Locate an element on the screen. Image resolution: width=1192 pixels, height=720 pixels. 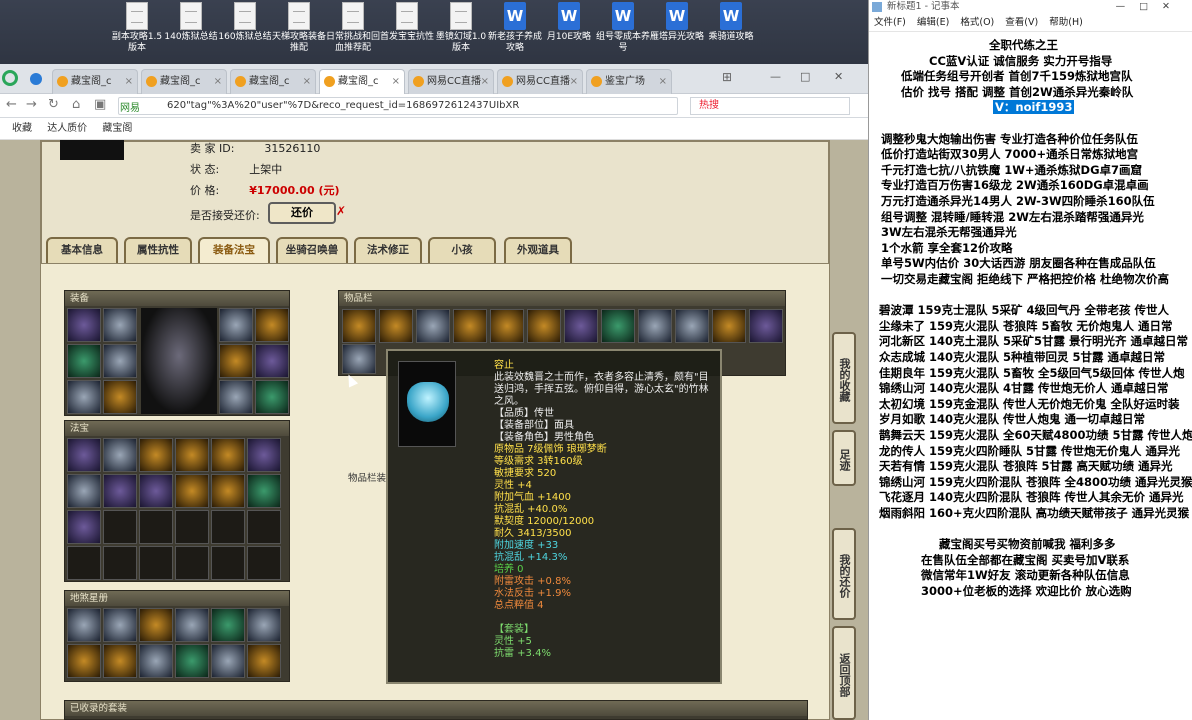
desktop-file-icon: W 乘骑道攻略 is located at coordinates (731, 22).